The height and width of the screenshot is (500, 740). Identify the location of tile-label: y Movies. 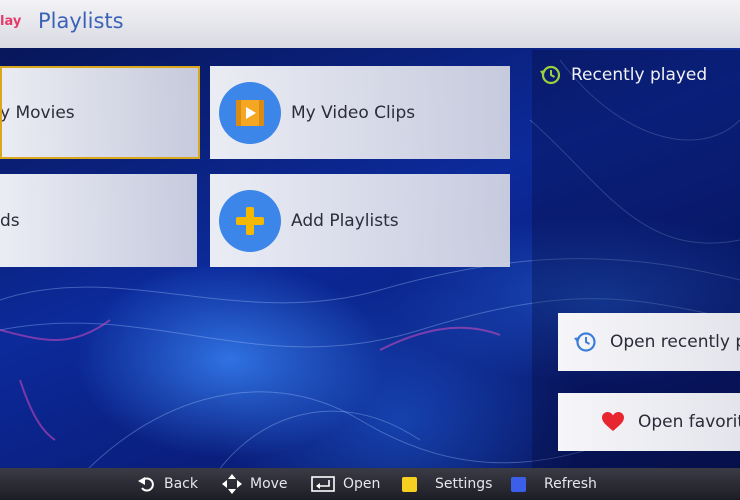
(37, 112).